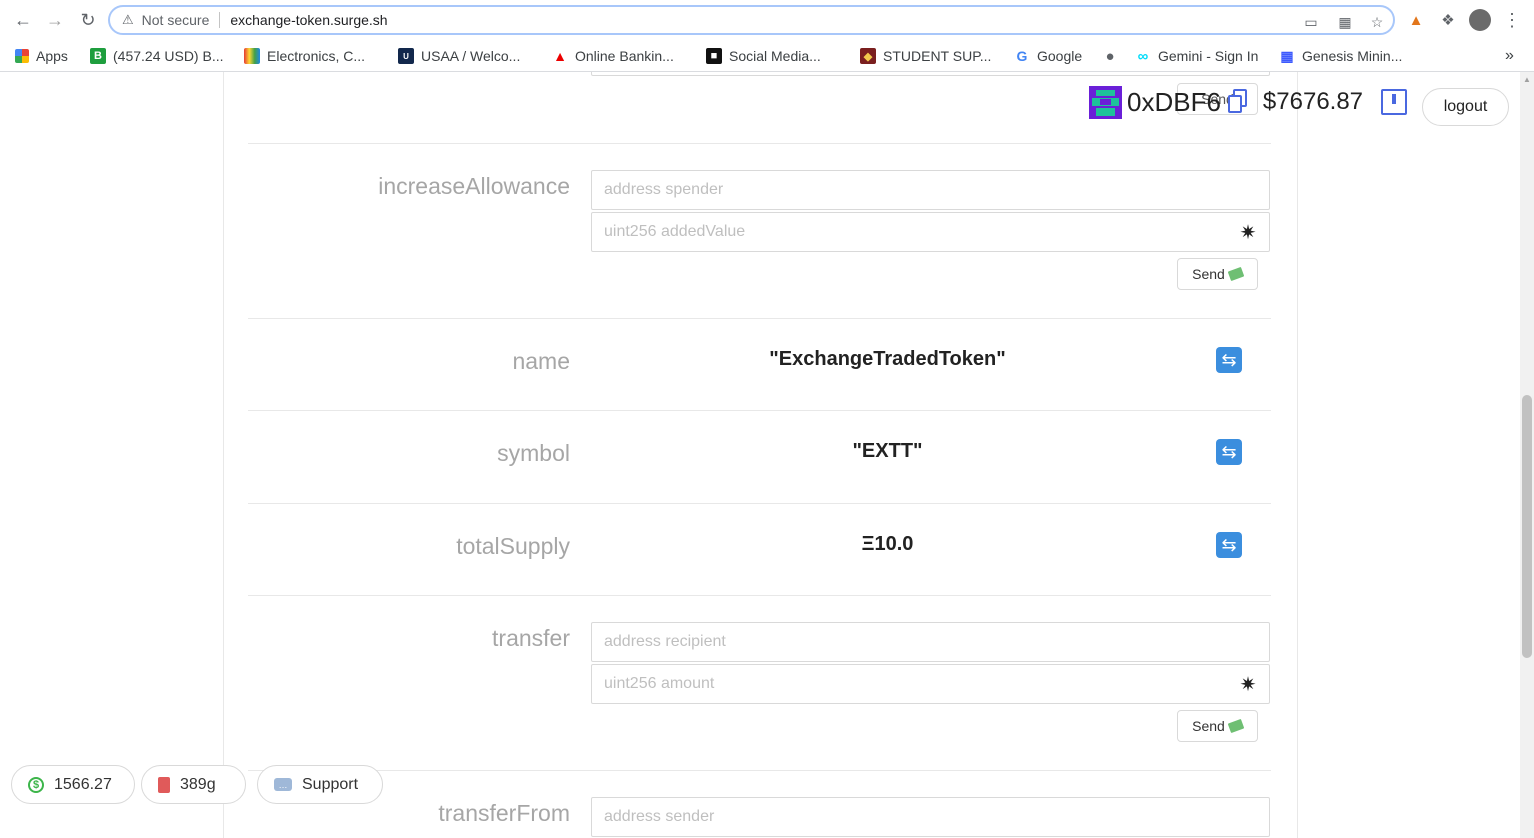 This screenshot has height=838, width=1534. I want to click on gas-price-pill: 389g, so click(193, 784).